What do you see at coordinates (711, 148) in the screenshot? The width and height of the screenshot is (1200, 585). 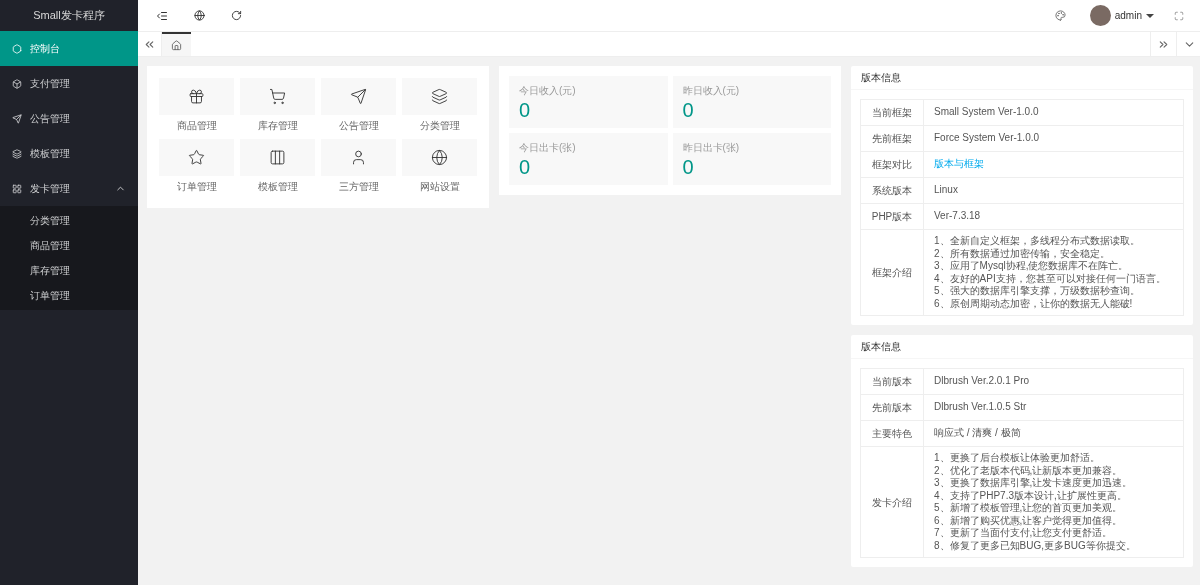 I see `stat-label: 昨日出卡(张)` at bounding box center [711, 148].